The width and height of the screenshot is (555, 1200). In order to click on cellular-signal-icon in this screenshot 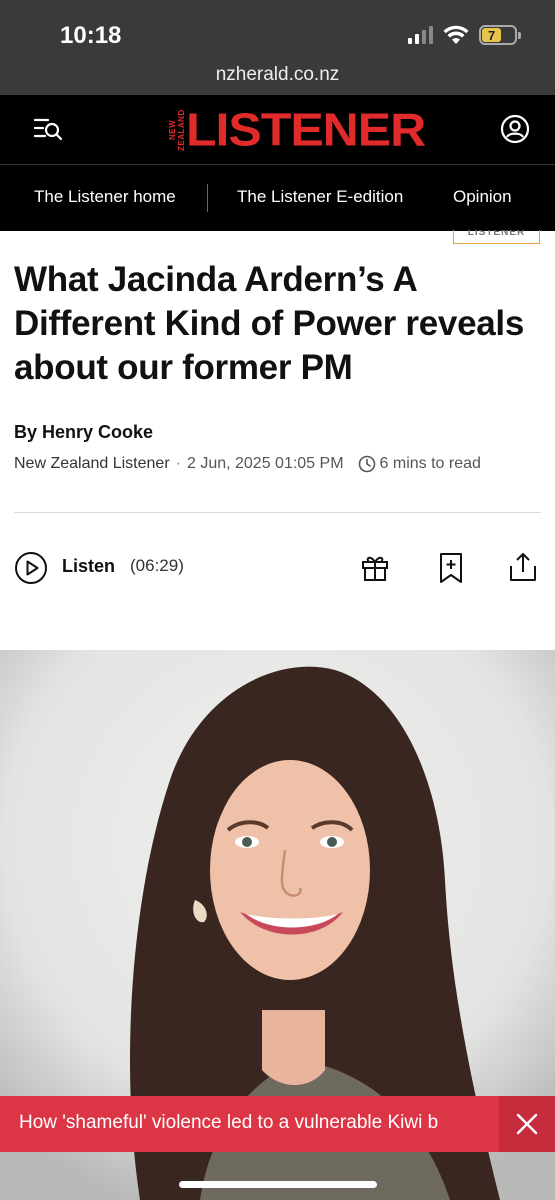, I will do `click(420, 35)`.